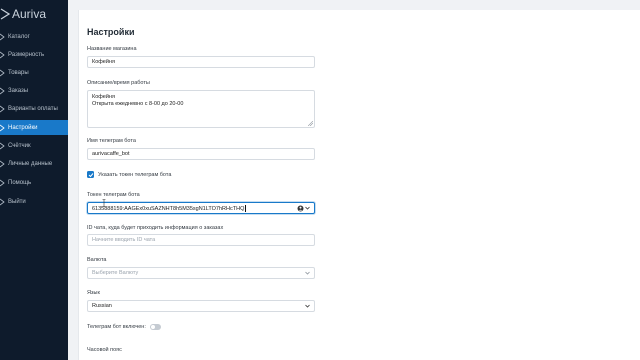  I want to click on description-line-2: Открыта ежедневно с 8-00 до 20-00, so click(138, 104).